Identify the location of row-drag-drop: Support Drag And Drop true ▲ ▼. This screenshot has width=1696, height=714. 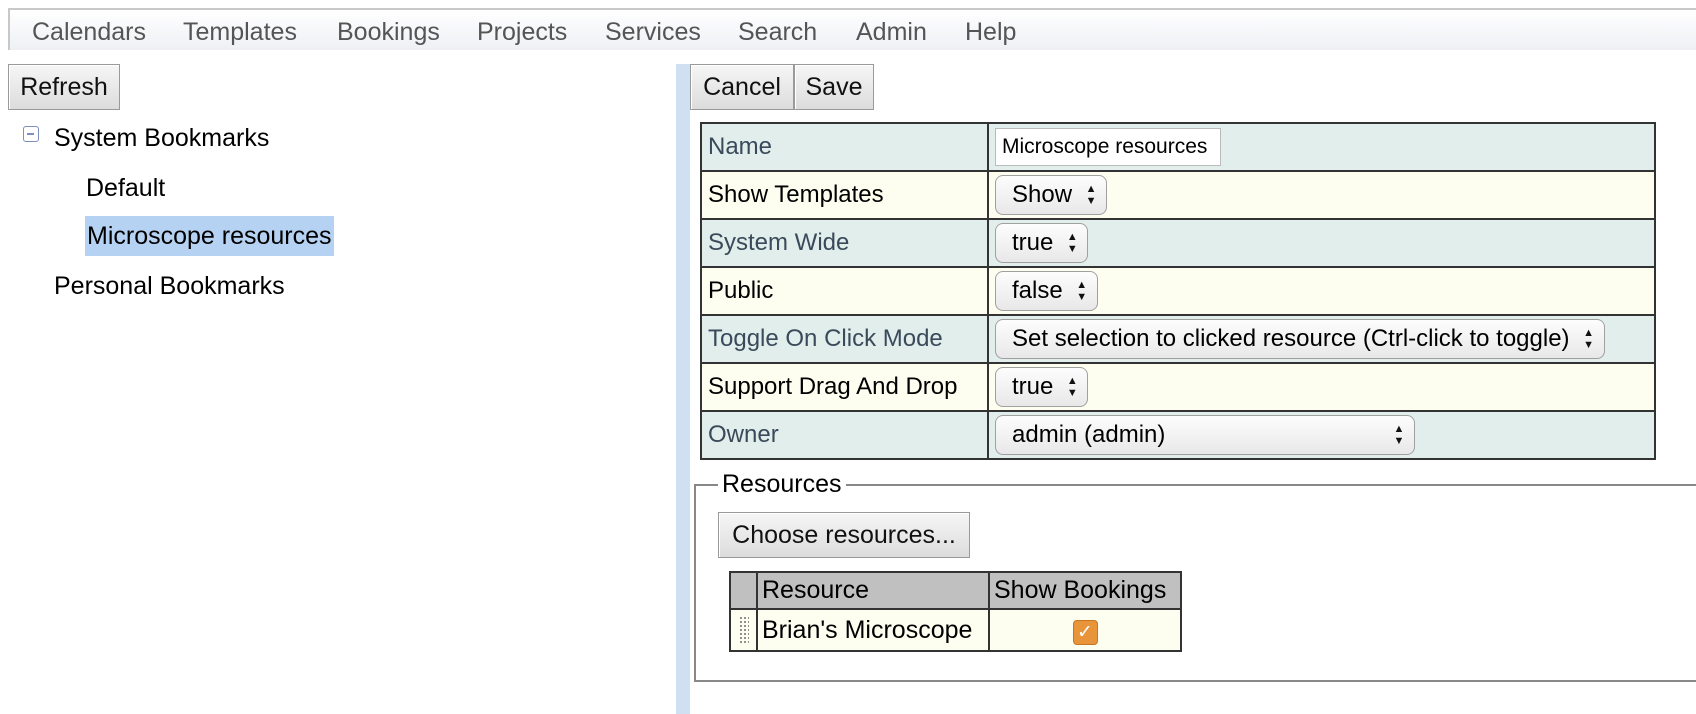
(1178, 387).